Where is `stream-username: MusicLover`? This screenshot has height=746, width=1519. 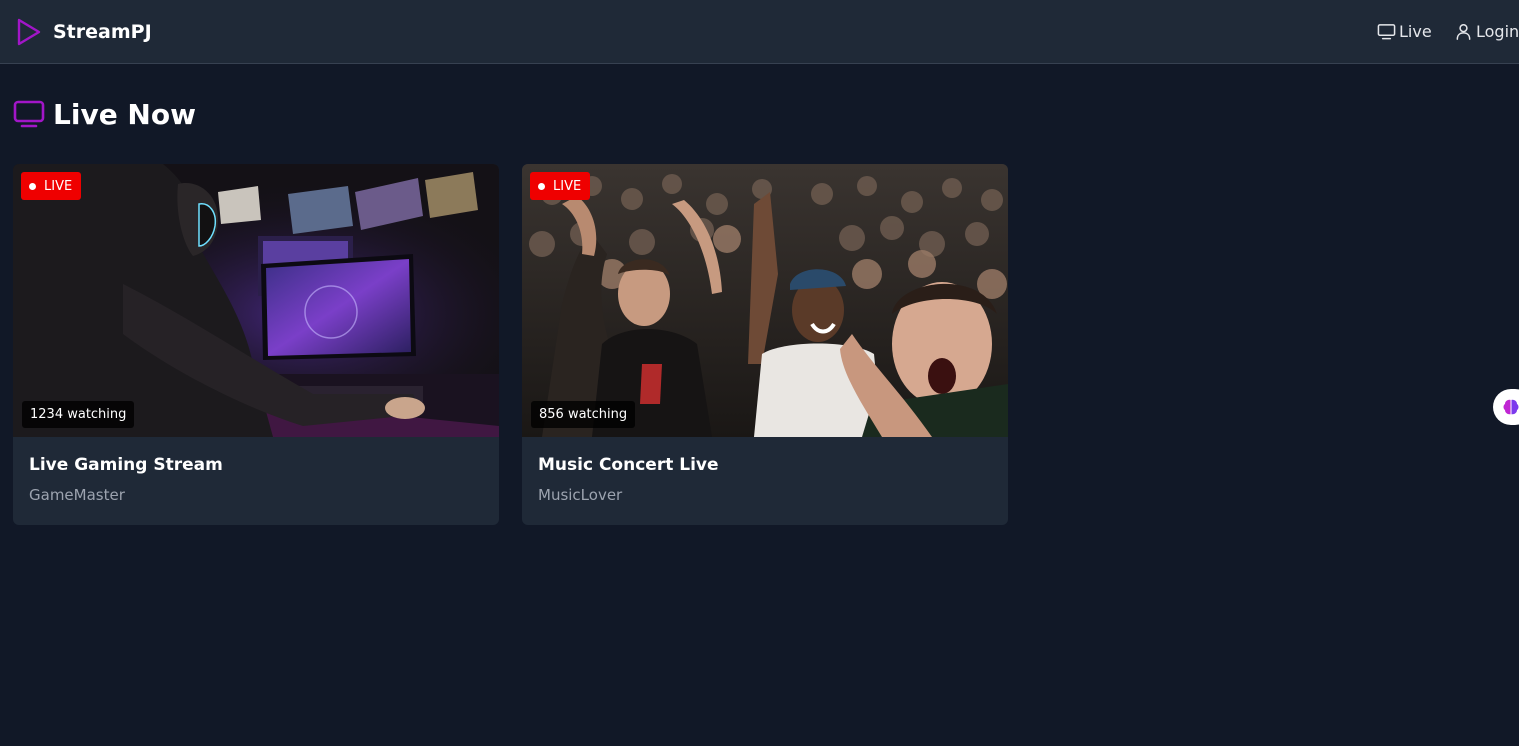 stream-username: MusicLover is located at coordinates (580, 495).